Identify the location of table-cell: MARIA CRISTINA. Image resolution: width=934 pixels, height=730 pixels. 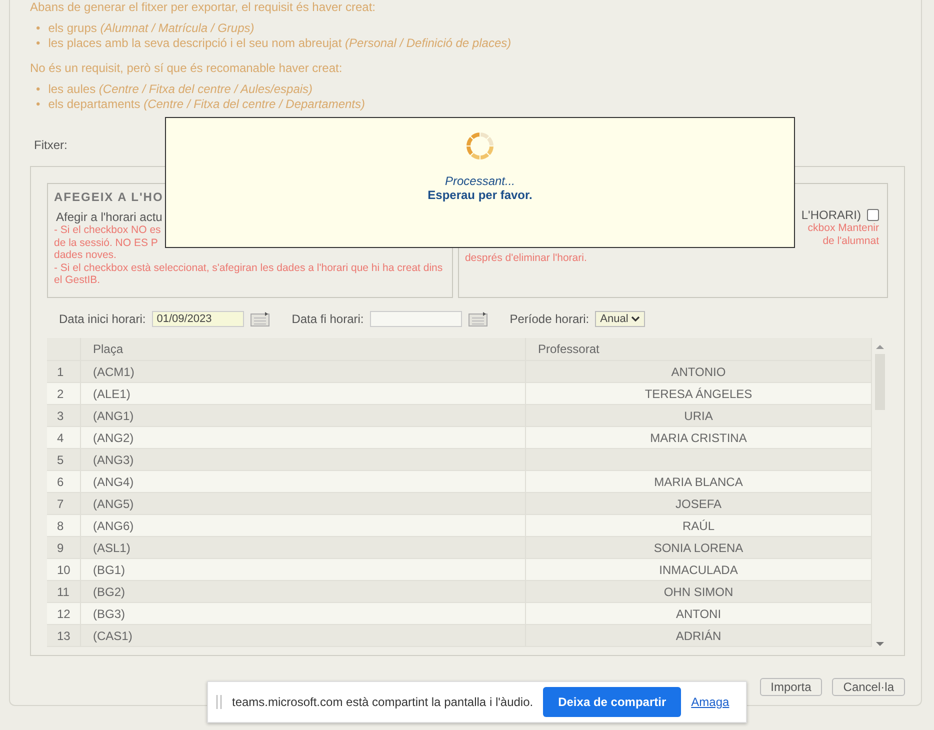
(698, 437).